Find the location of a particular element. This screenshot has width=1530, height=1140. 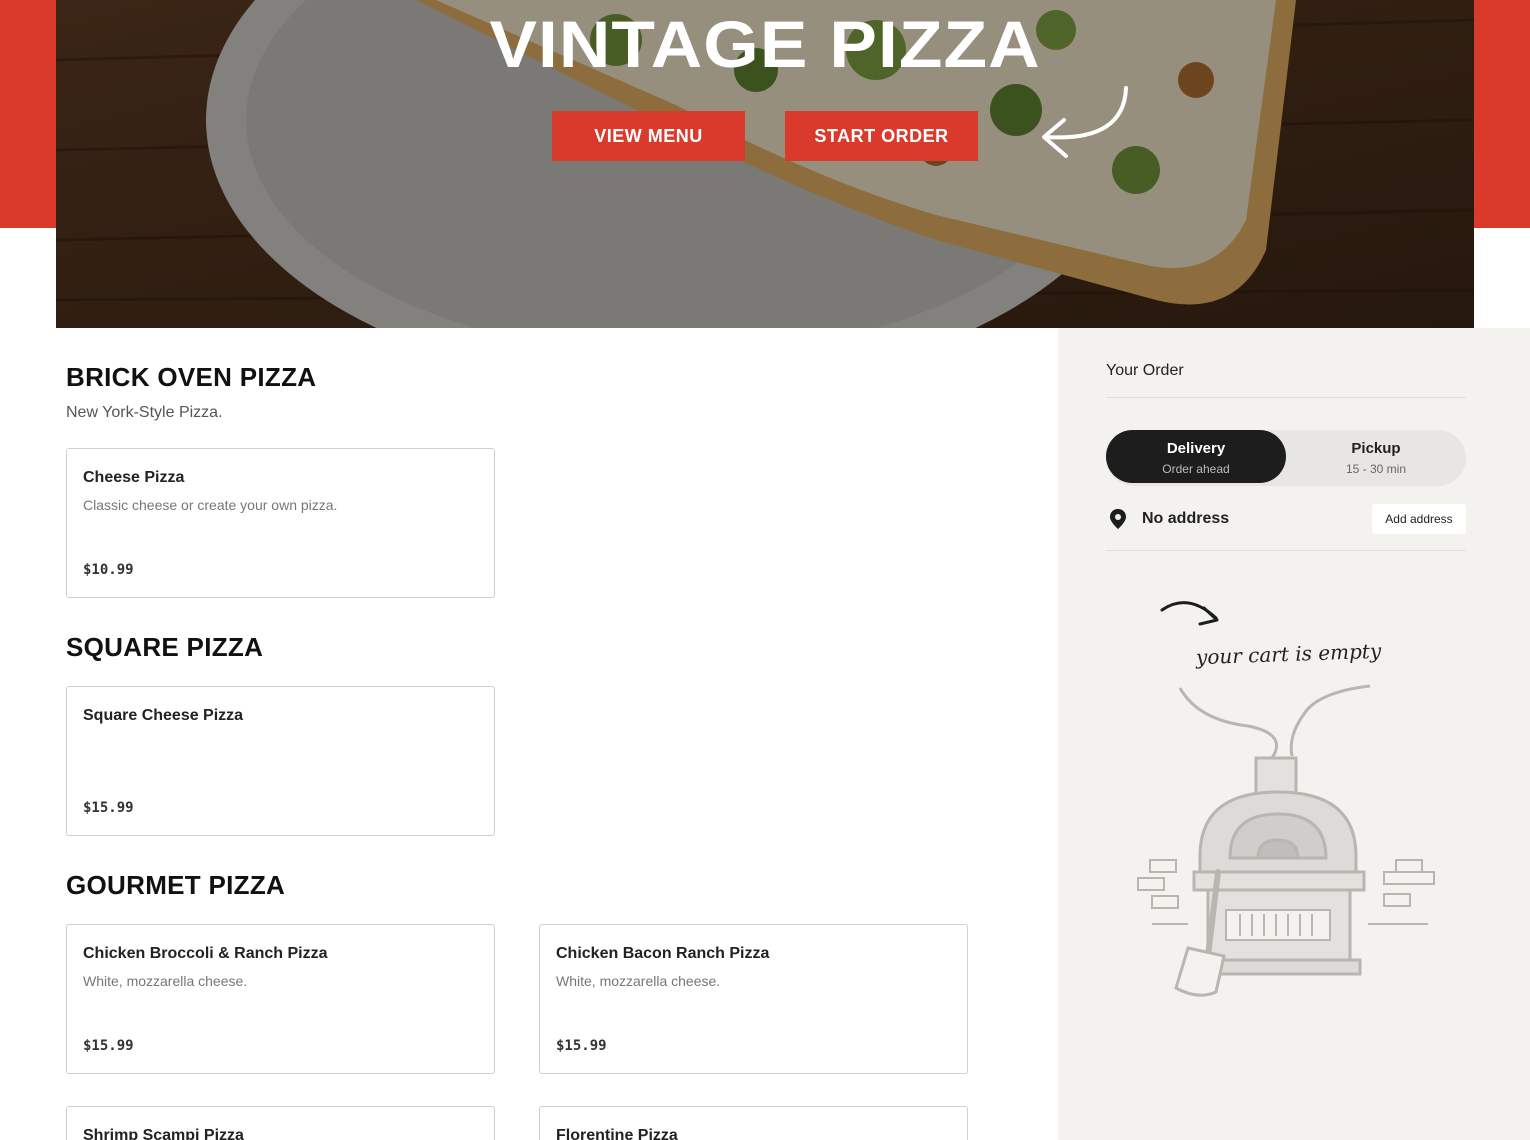

item-name: Chicken Bacon Ranch Pizza is located at coordinates (663, 953).